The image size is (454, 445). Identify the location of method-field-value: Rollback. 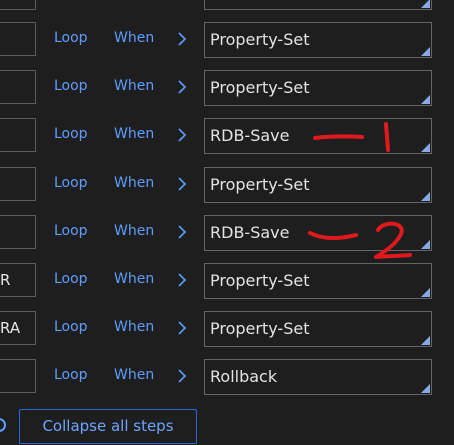
(244, 376).